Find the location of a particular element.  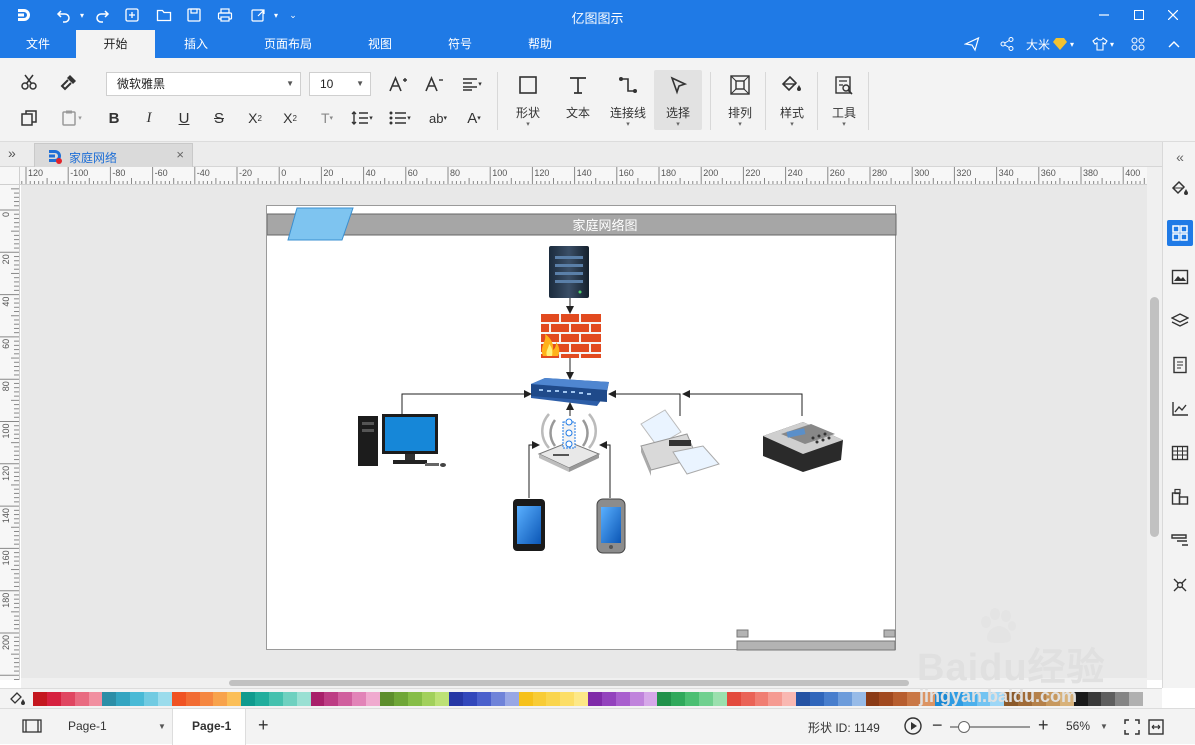

printer-icon is located at coordinates (680, 442).